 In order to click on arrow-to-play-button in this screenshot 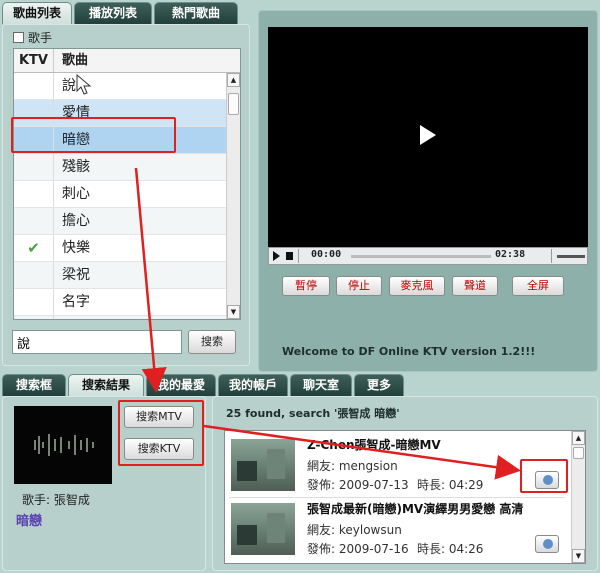, I will do `click(362, 452)`.